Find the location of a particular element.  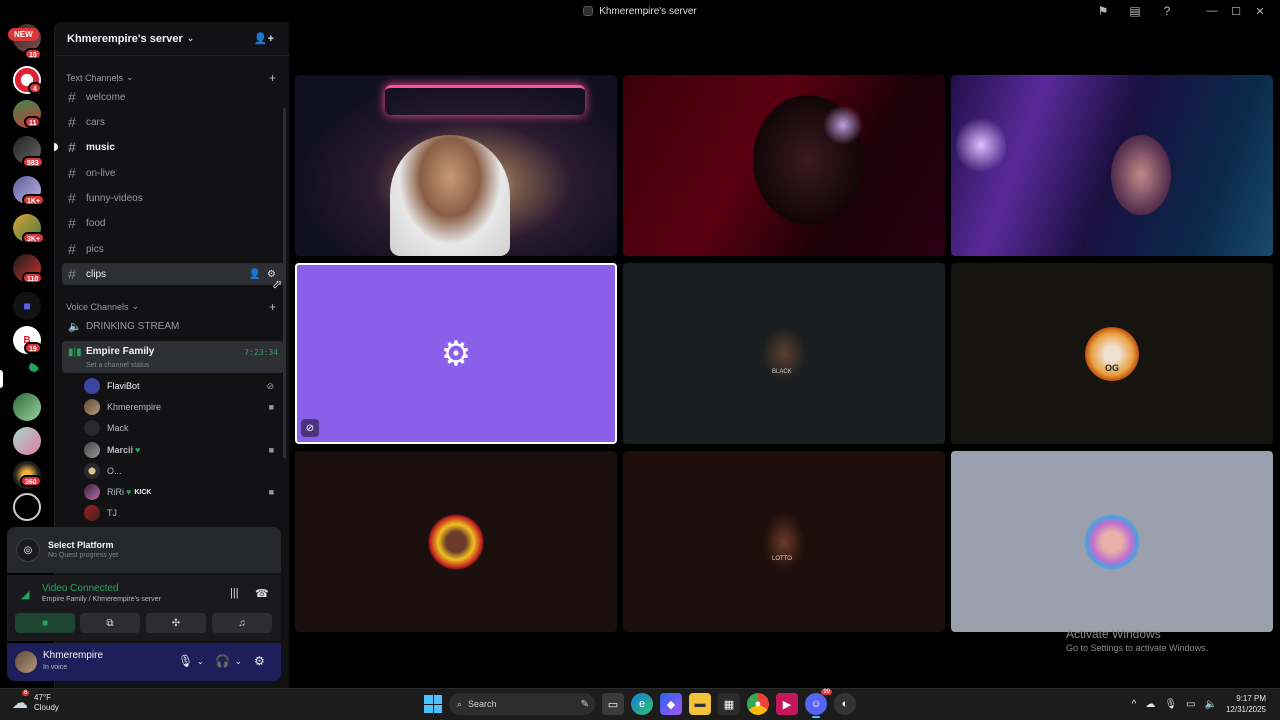

guild-name: Khmerempire's server is located at coordinates (125, 38).